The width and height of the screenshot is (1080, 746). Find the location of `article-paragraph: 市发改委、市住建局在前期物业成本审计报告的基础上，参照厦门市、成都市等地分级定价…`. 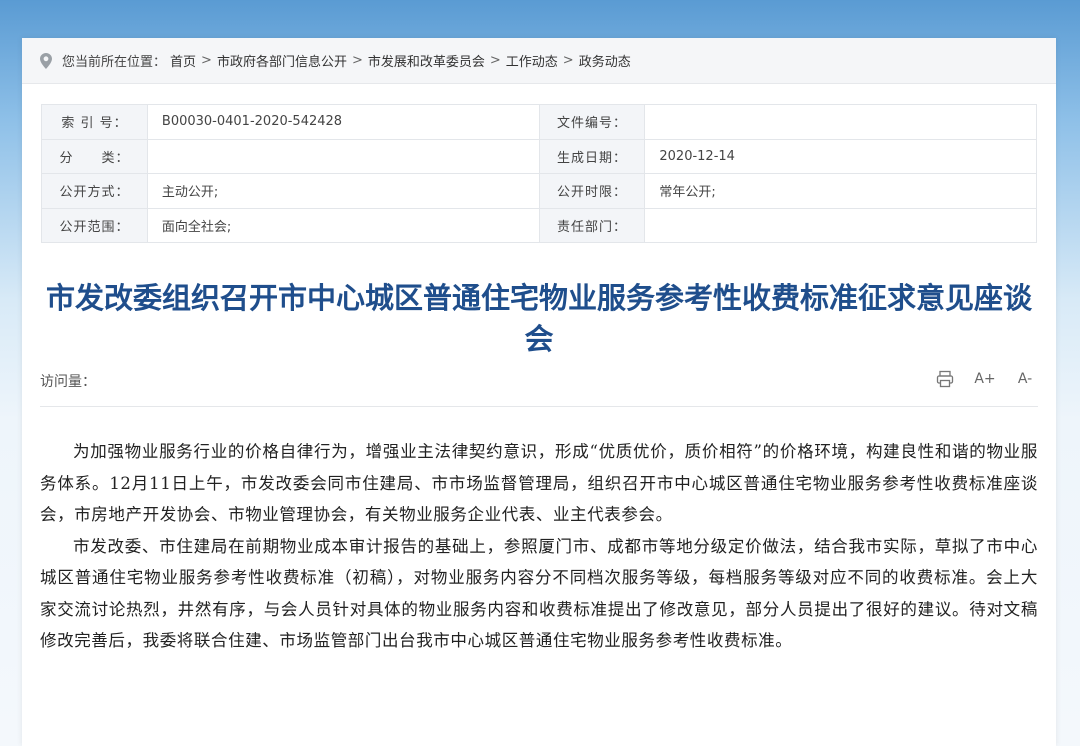

article-paragraph: 市发改委、市住建局在前期物业成本审计报告的基础上，参照厦门市、成都市等地分级定价… is located at coordinates (539, 593).